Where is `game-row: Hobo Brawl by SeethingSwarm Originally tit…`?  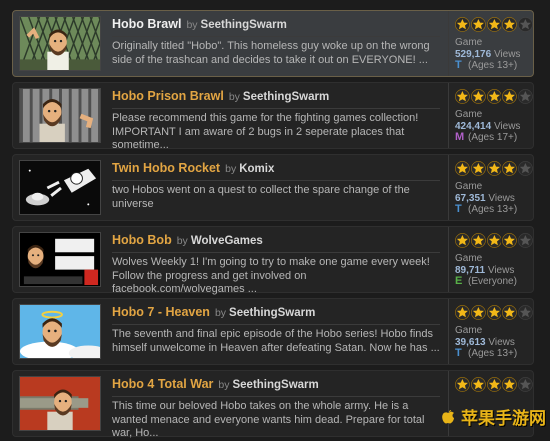 game-row: Hobo Brawl by SeethingSwarm Originally tit… is located at coordinates (273, 43).